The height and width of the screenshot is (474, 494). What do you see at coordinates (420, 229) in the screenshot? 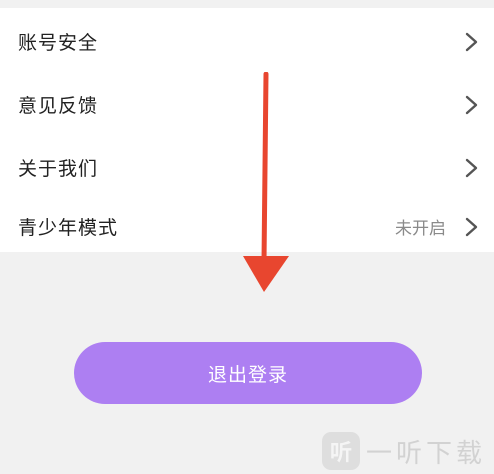
I see `teen-mode-status: 未开启` at bounding box center [420, 229].